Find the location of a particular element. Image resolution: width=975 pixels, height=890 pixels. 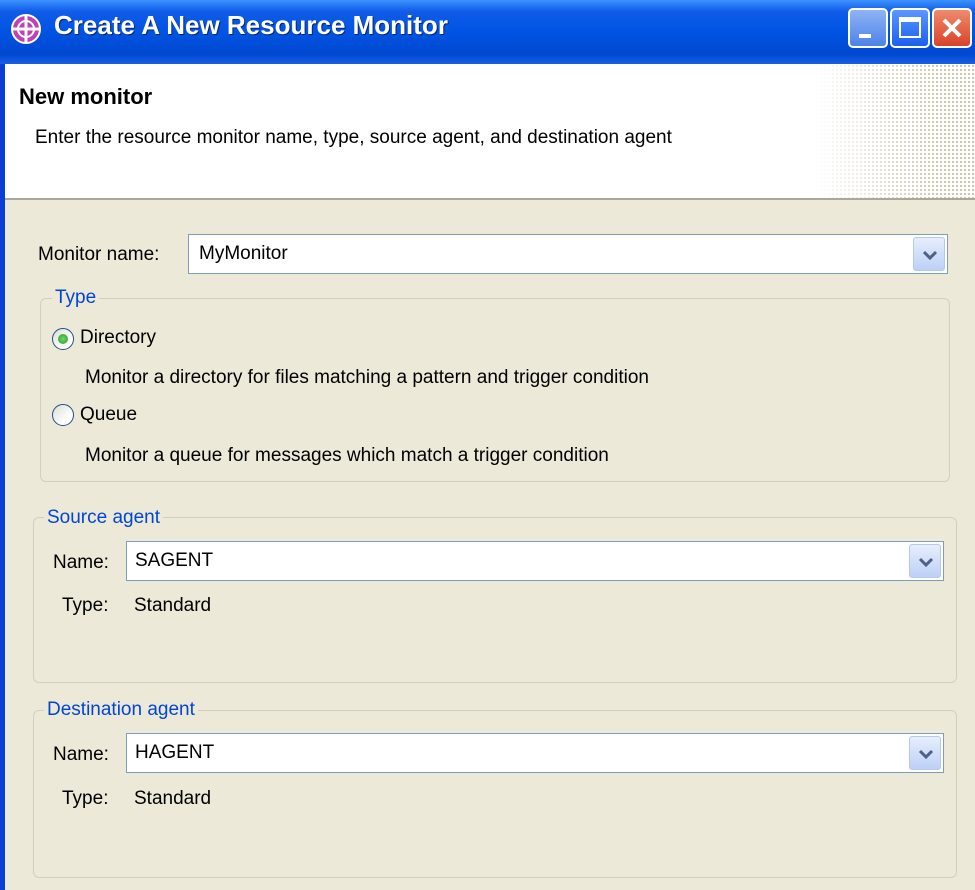

plus-circle-icon is located at coordinates (26, 29).